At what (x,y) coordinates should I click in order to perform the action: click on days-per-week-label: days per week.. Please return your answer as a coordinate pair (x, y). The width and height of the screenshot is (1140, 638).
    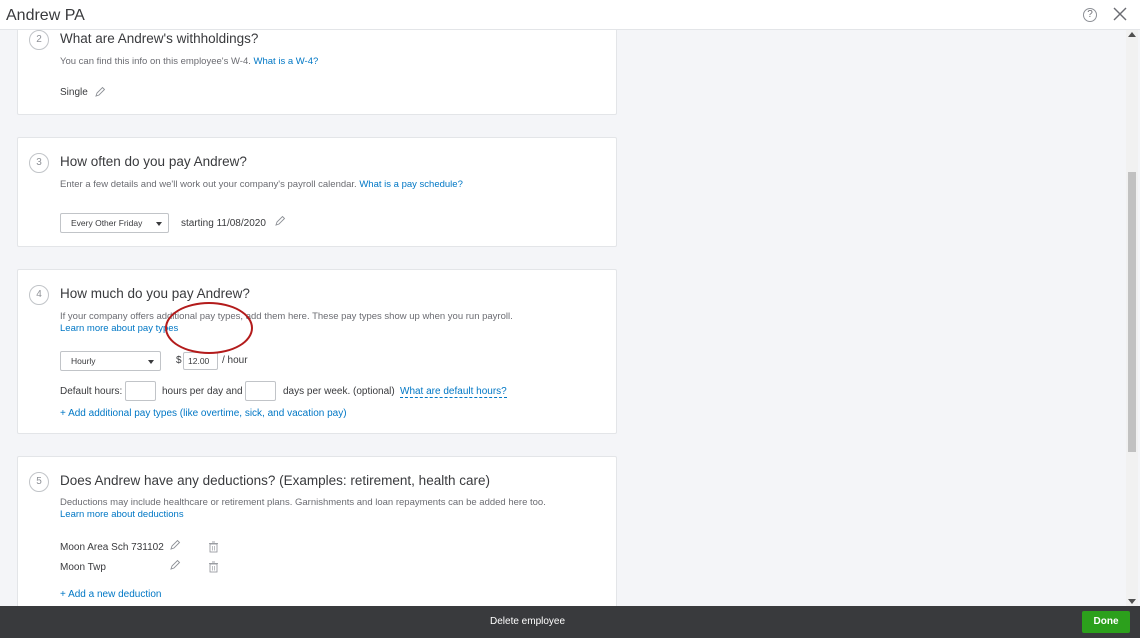
    Looking at the image, I should click on (317, 391).